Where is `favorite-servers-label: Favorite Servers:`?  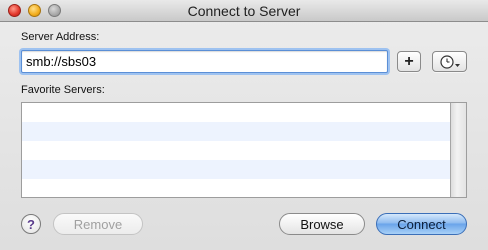
favorite-servers-label: Favorite Servers: is located at coordinates (63, 90).